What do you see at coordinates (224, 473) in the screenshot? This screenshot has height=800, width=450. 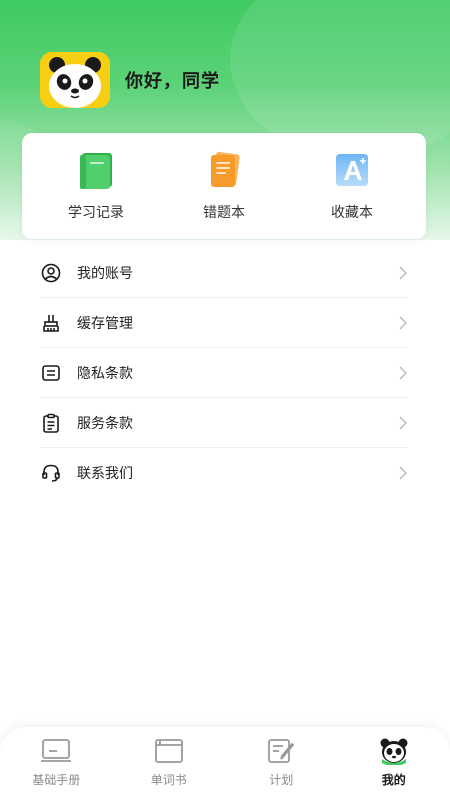 I see `menu-item-contact-us: 联系我们` at bounding box center [224, 473].